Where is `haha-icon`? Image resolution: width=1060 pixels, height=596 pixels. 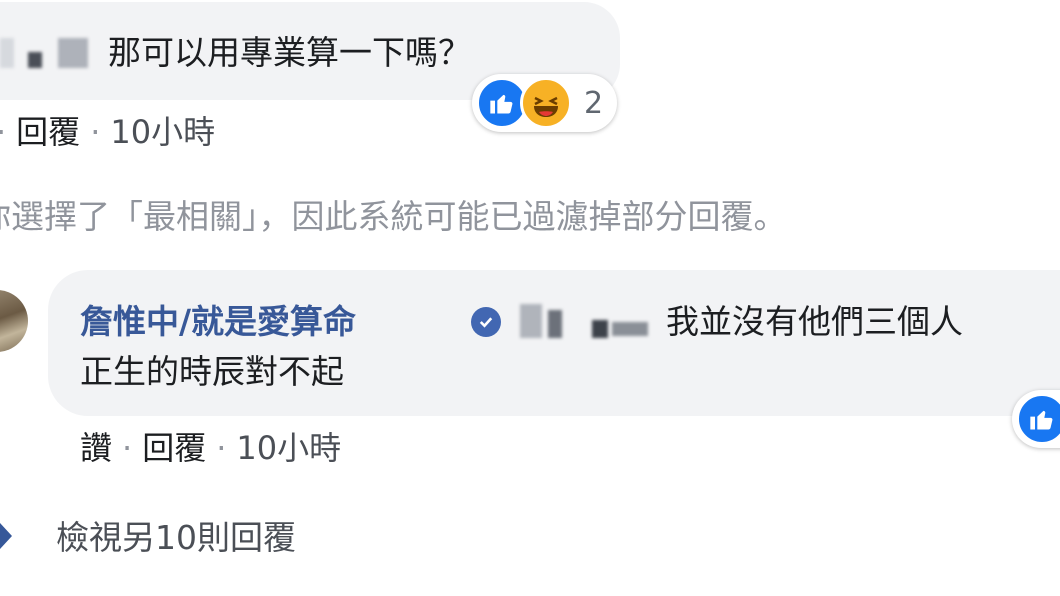
haha-icon is located at coordinates (546, 103).